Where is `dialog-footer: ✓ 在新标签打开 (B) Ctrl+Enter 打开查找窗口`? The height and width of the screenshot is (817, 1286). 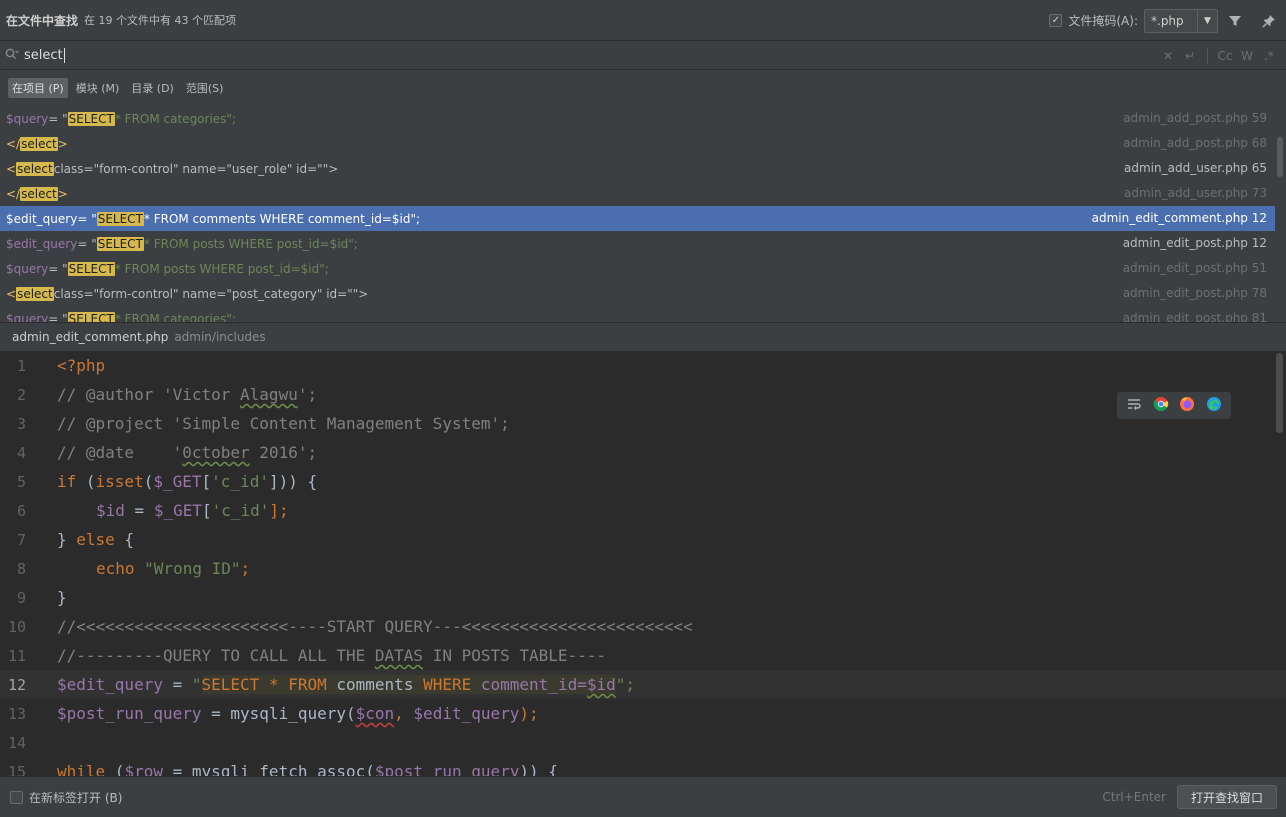
dialog-footer: ✓ 在新标签打开 (B) Ctrl+Enter 打开查找窗口 is located at coordinates (643, 796).